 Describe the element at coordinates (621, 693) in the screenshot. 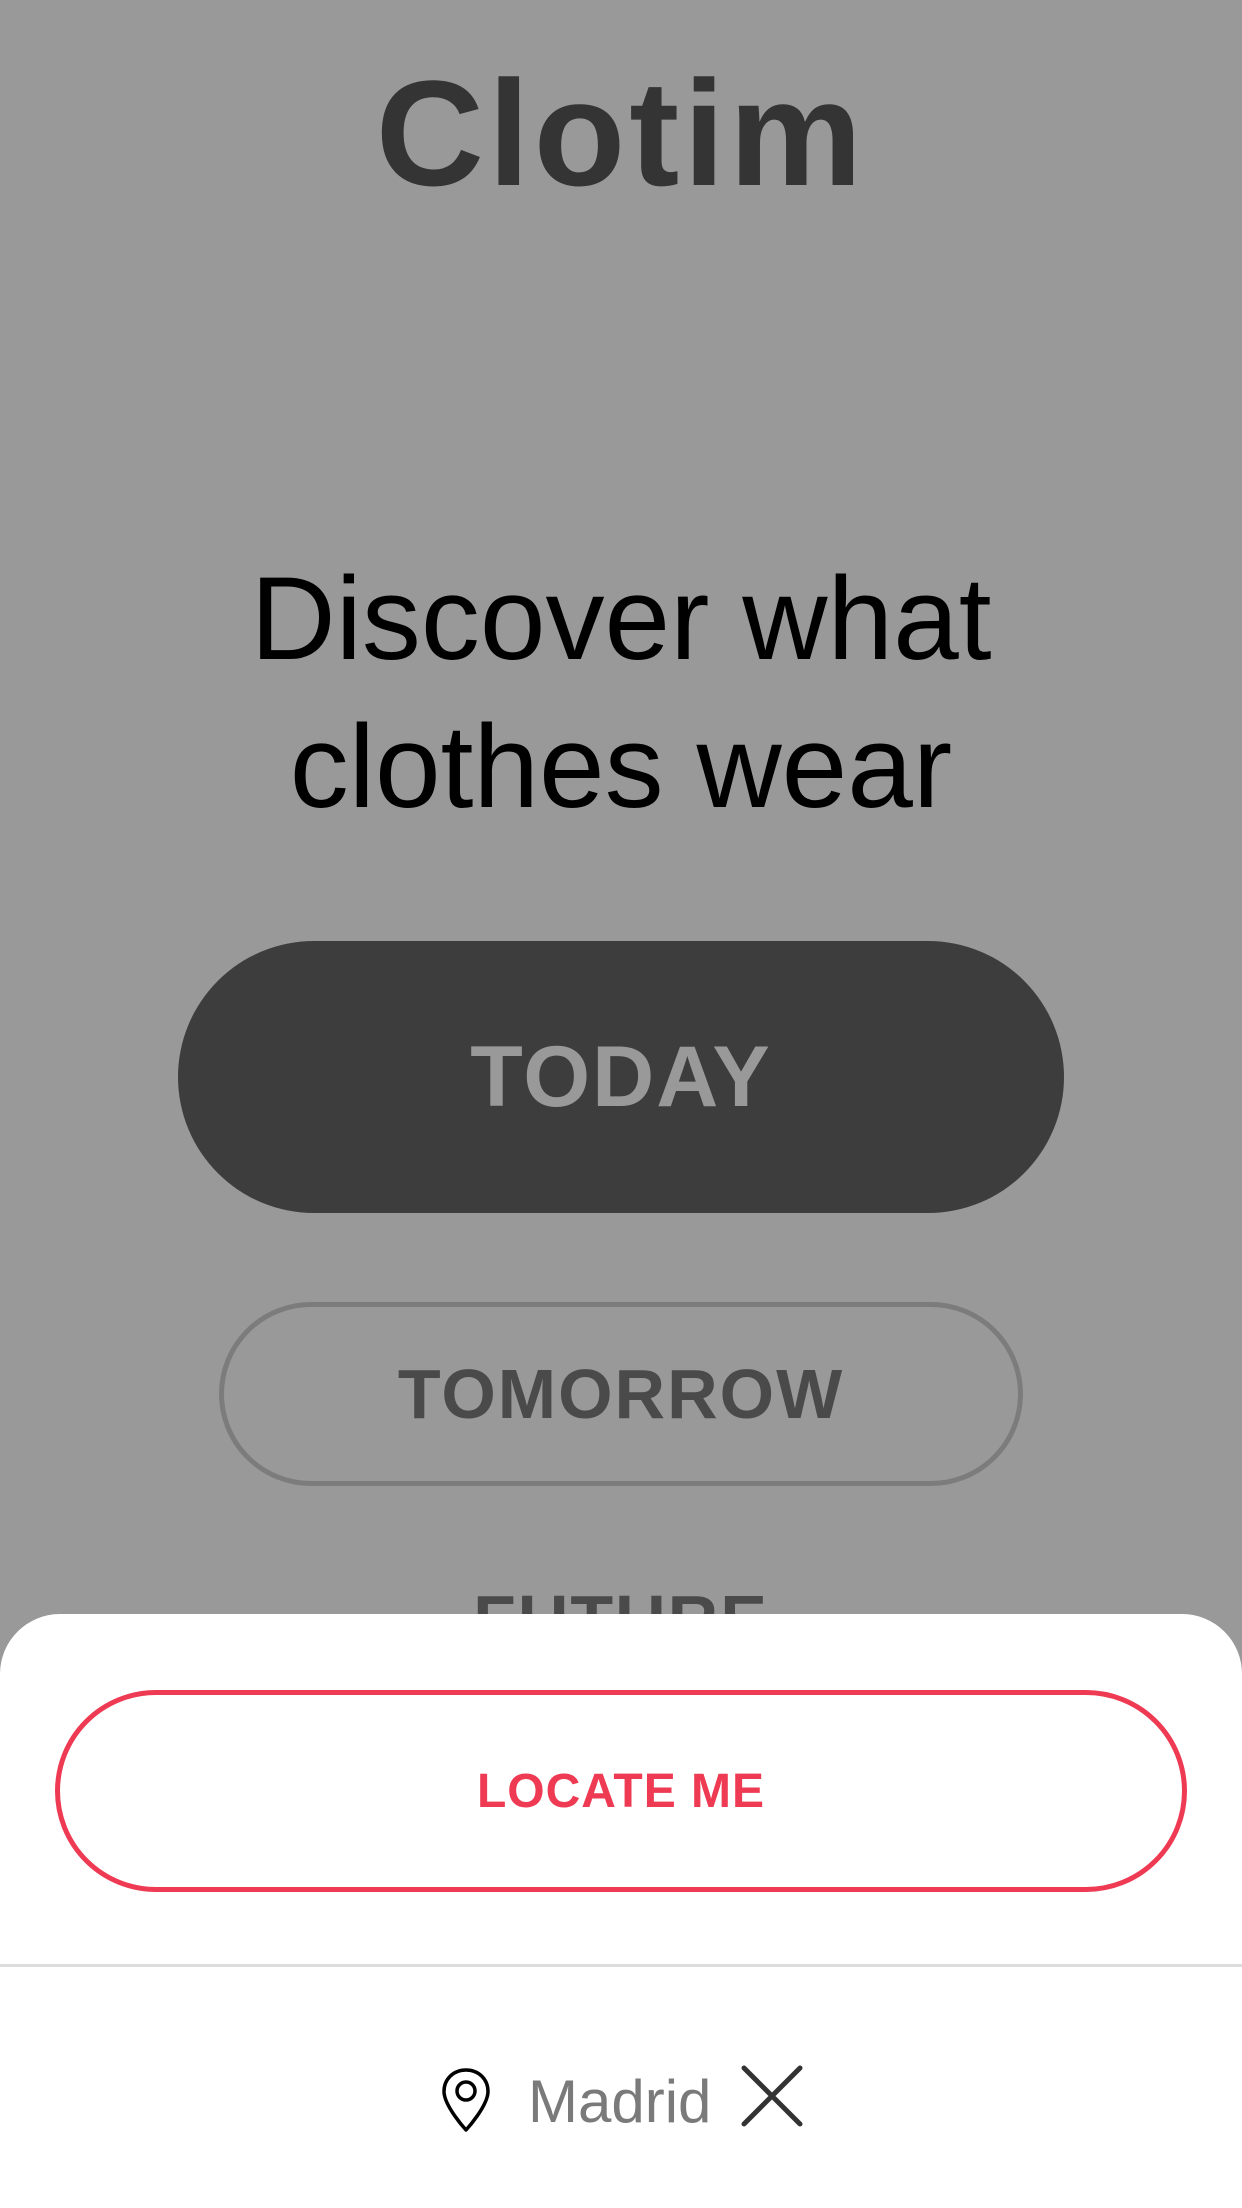

I see `tagline: Discover what clothes wear` at that location.